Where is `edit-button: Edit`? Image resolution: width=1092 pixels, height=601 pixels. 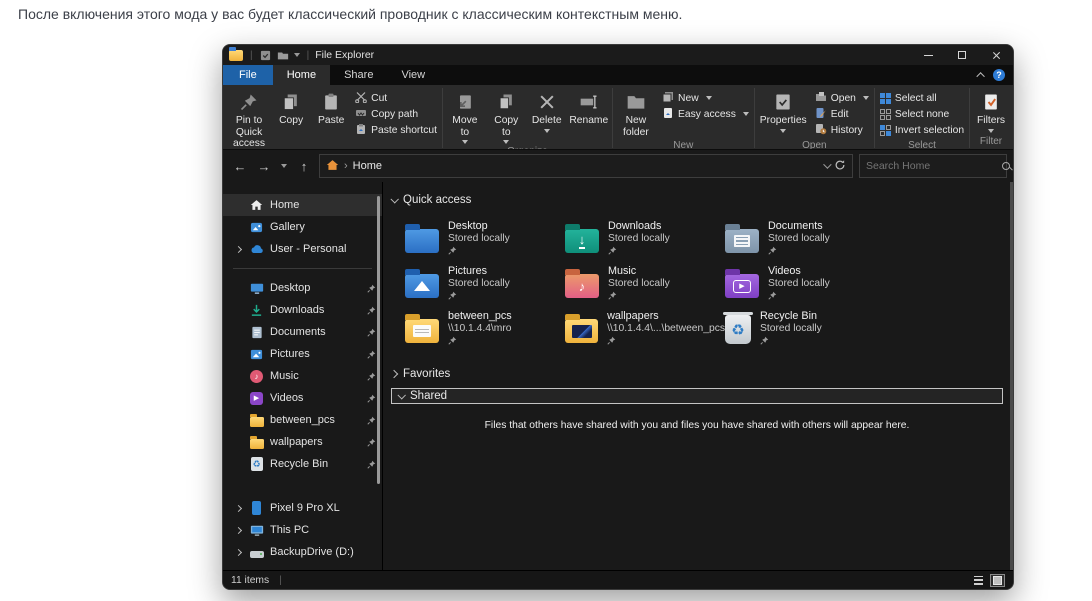 edit-button: Edit is located at coordinates (842, 114).